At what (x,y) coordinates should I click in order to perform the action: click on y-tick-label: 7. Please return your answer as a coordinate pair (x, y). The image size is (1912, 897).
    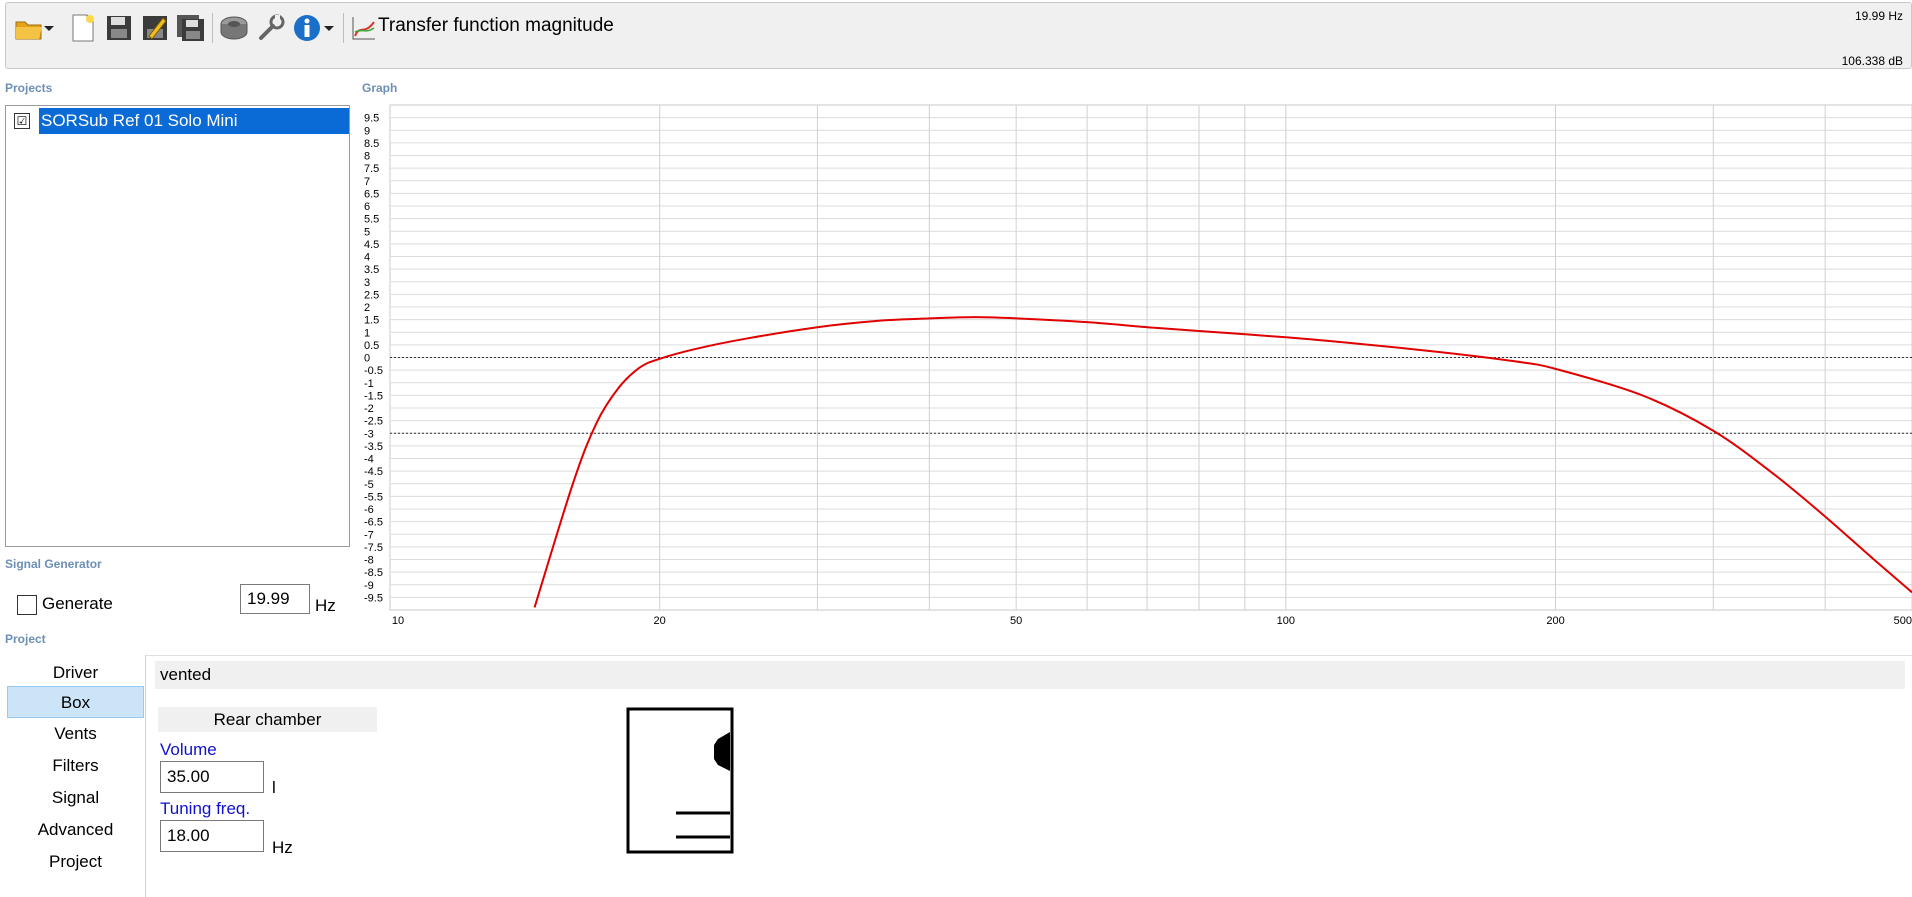
    Looking at the image, I should click on (367, 182).